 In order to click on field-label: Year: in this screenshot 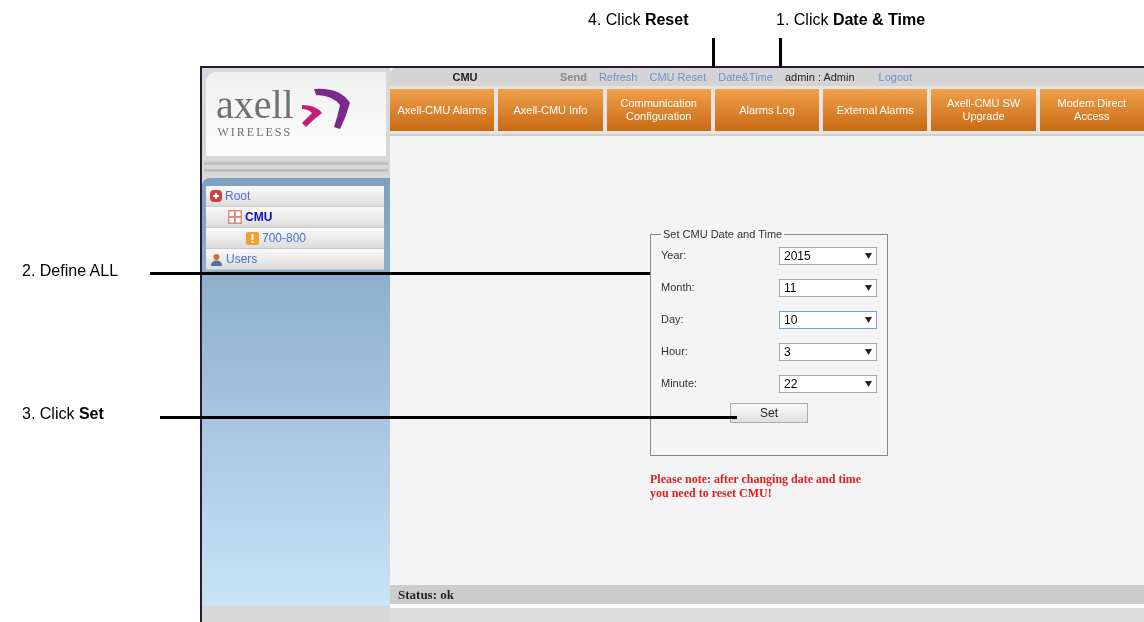, I will do `click(674, 256)`.